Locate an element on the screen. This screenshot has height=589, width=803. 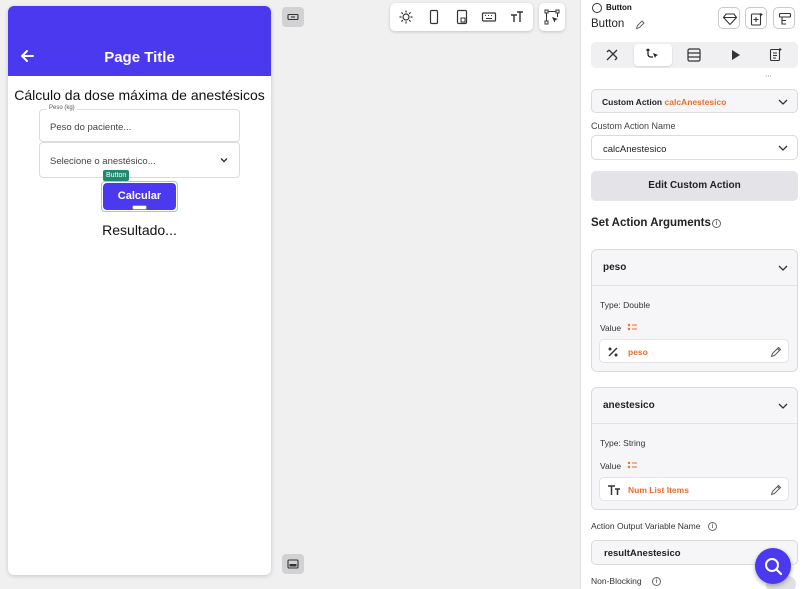
edit-custom-action-button: Edit Custom Action is located at coordinates (694, 186).